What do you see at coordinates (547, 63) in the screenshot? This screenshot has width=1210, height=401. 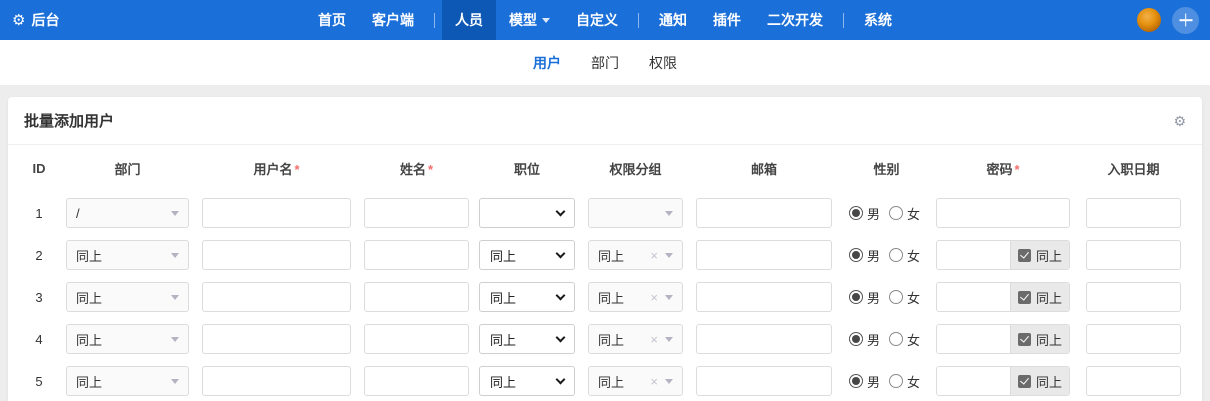 I see `tab-users: 用户` at bounding box center [547, 63].